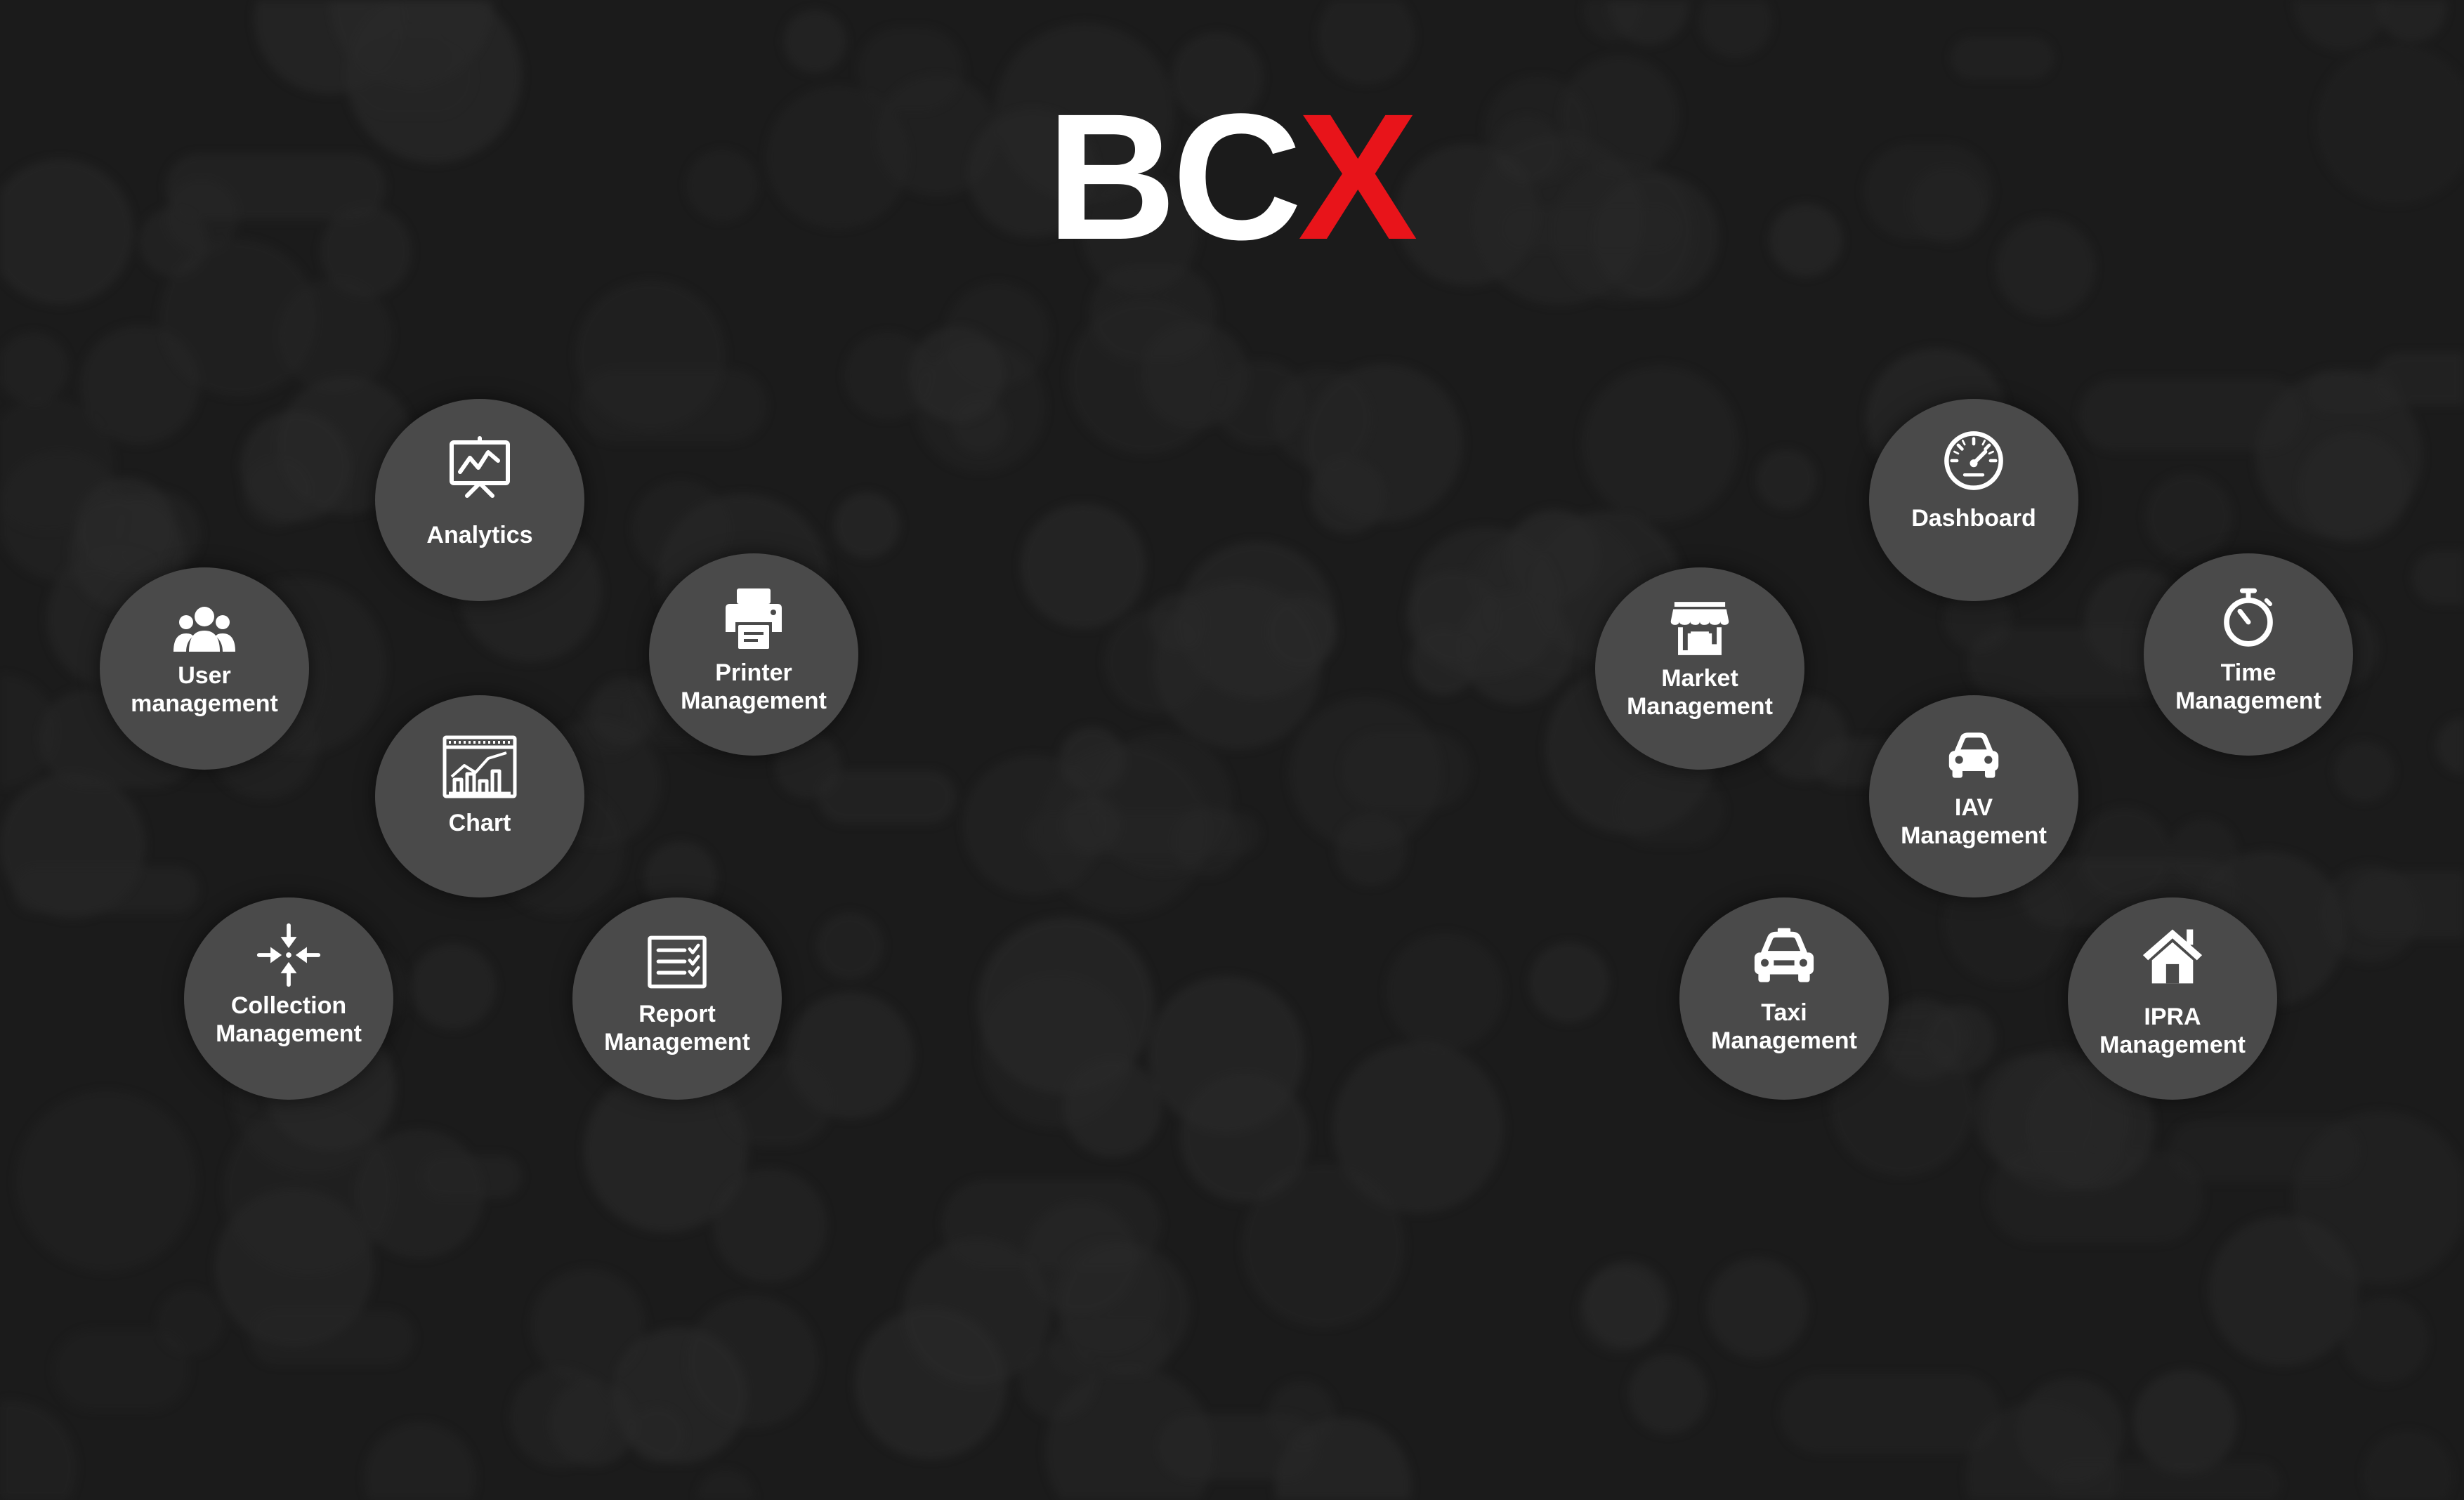 This screenshot has height=1500, width=2464. What do you see at coordinates (204, 703) in the screenshot?
I see `user-management-label-line2: management` at bounding box center [204, 703].